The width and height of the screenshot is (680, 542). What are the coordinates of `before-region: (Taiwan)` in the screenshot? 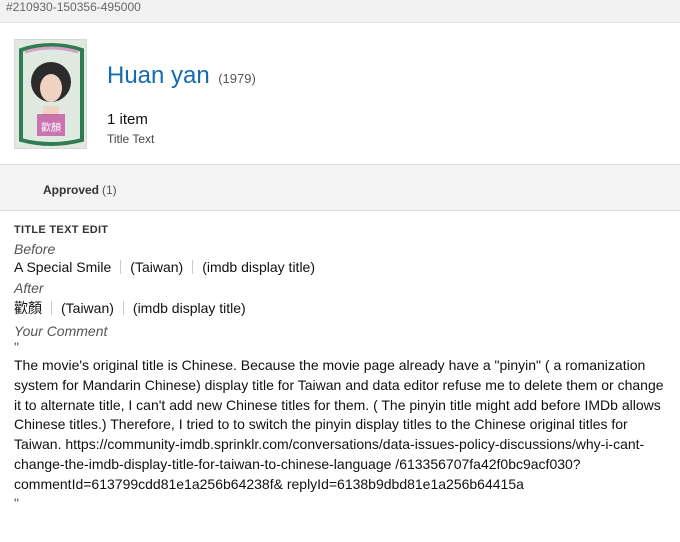 It's located at (157, 267).